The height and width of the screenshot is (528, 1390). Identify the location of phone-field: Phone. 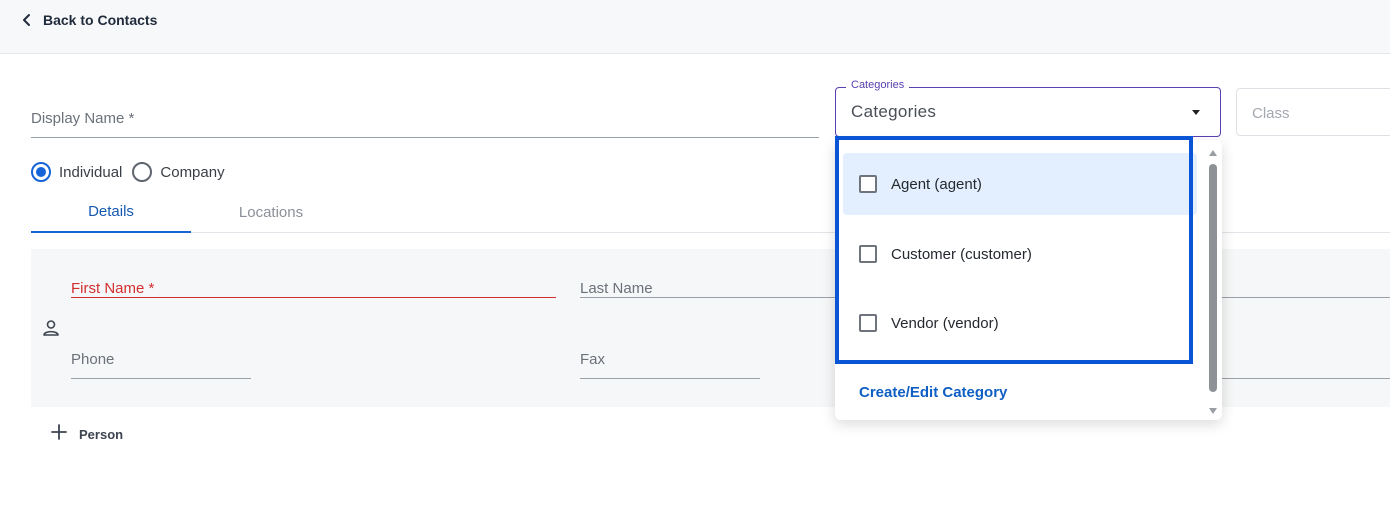
(161, 360).